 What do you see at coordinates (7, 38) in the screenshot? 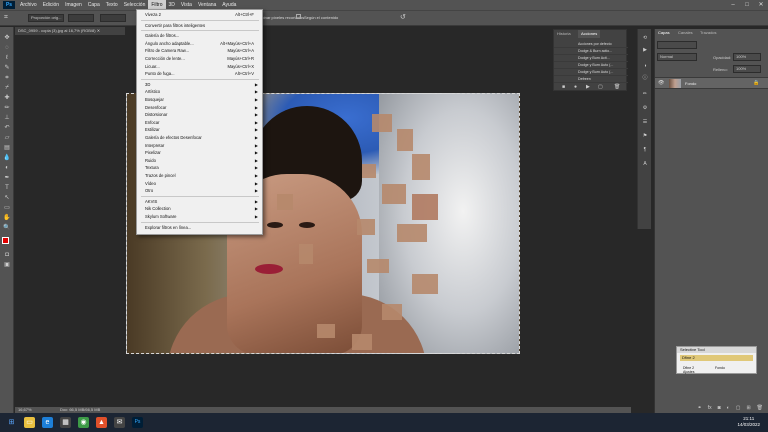
I see `move-tool-icon: ✥` at bounding box center [7, 38].